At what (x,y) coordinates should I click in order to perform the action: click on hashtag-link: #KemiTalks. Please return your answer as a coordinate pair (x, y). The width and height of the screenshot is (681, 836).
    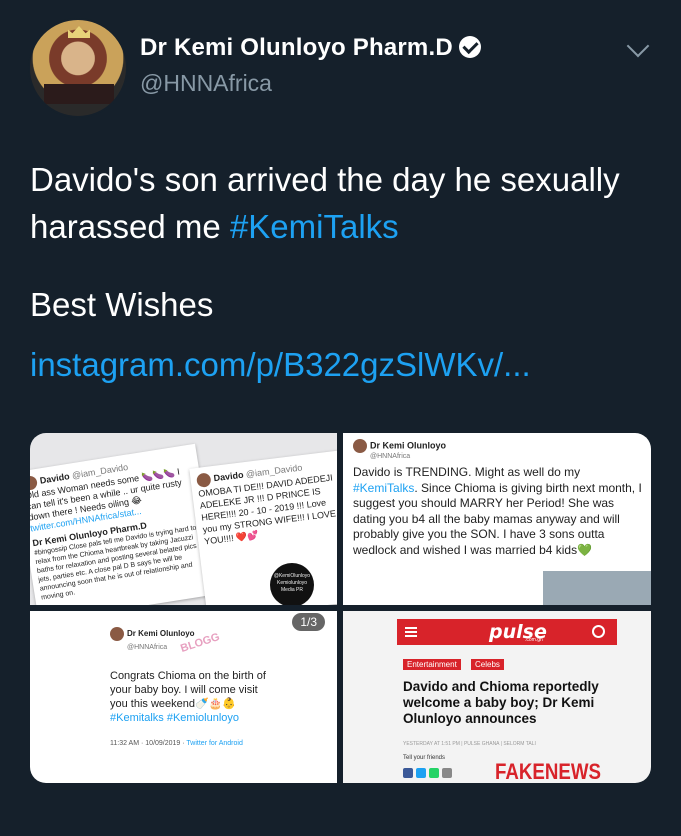
    Looking at the image, I should click on (314, 226).